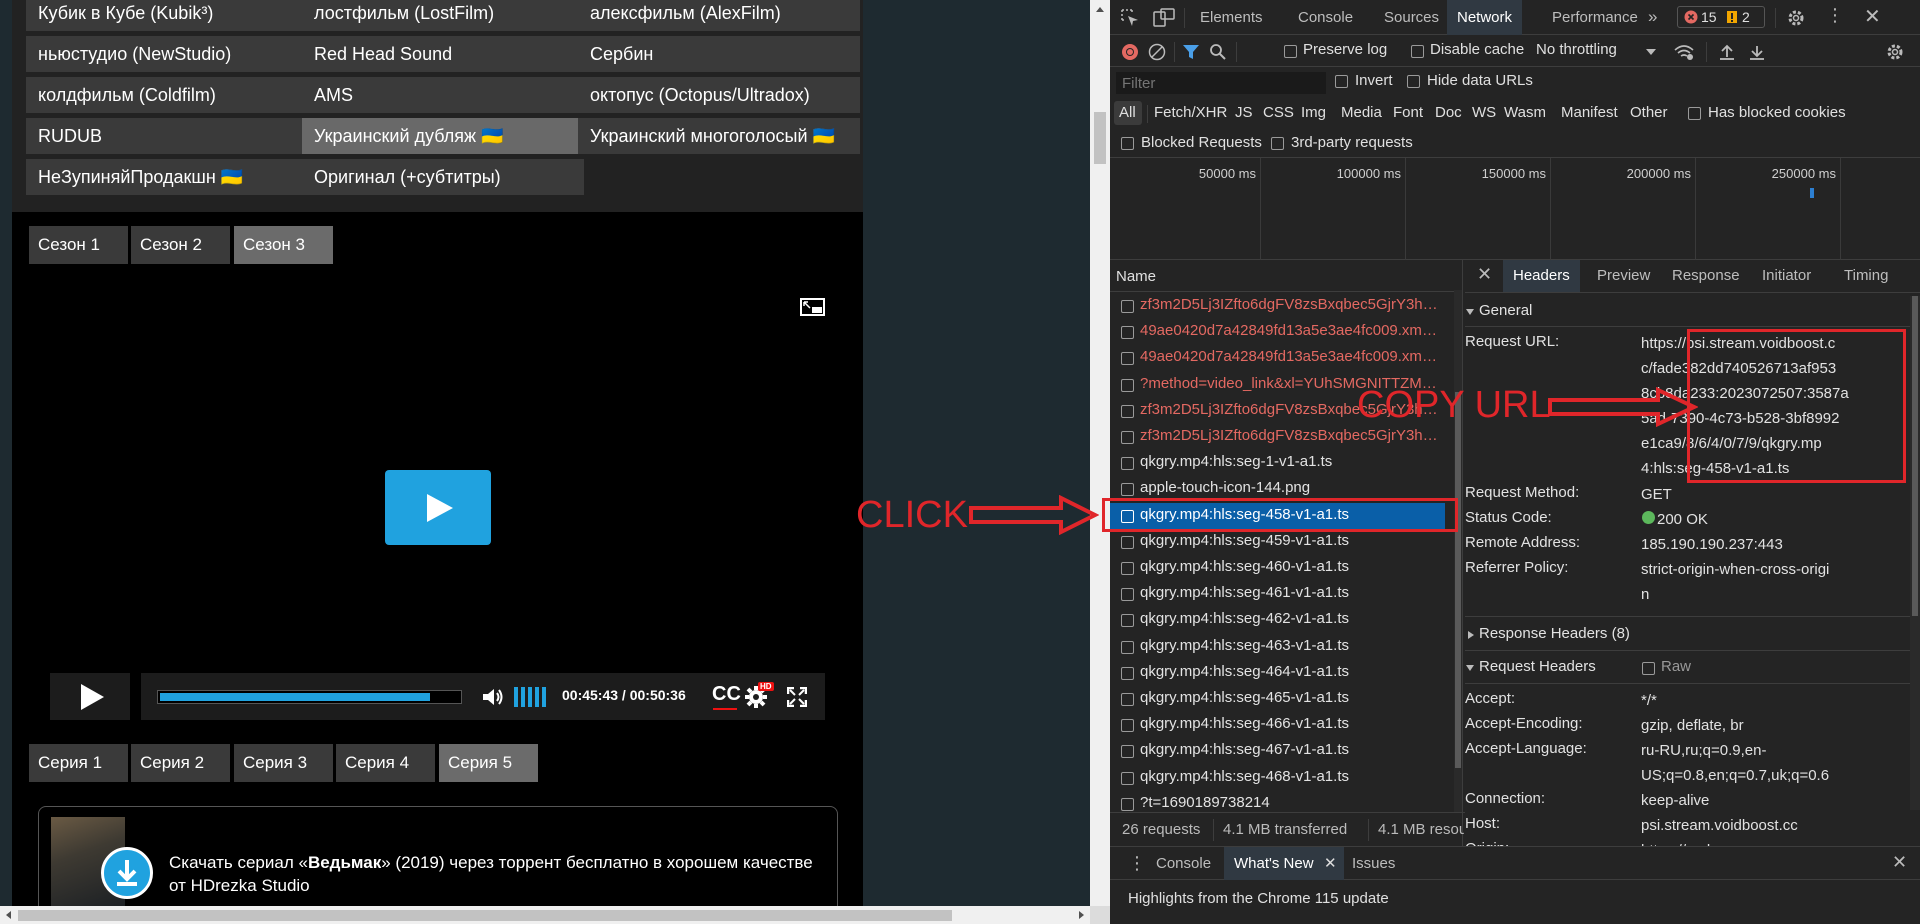 This screenshot has height=924, width=1920. What do you see at coordinates (1218, 52) in the screenshot?
I see `search-icon` at bounding box center [1218, 52].